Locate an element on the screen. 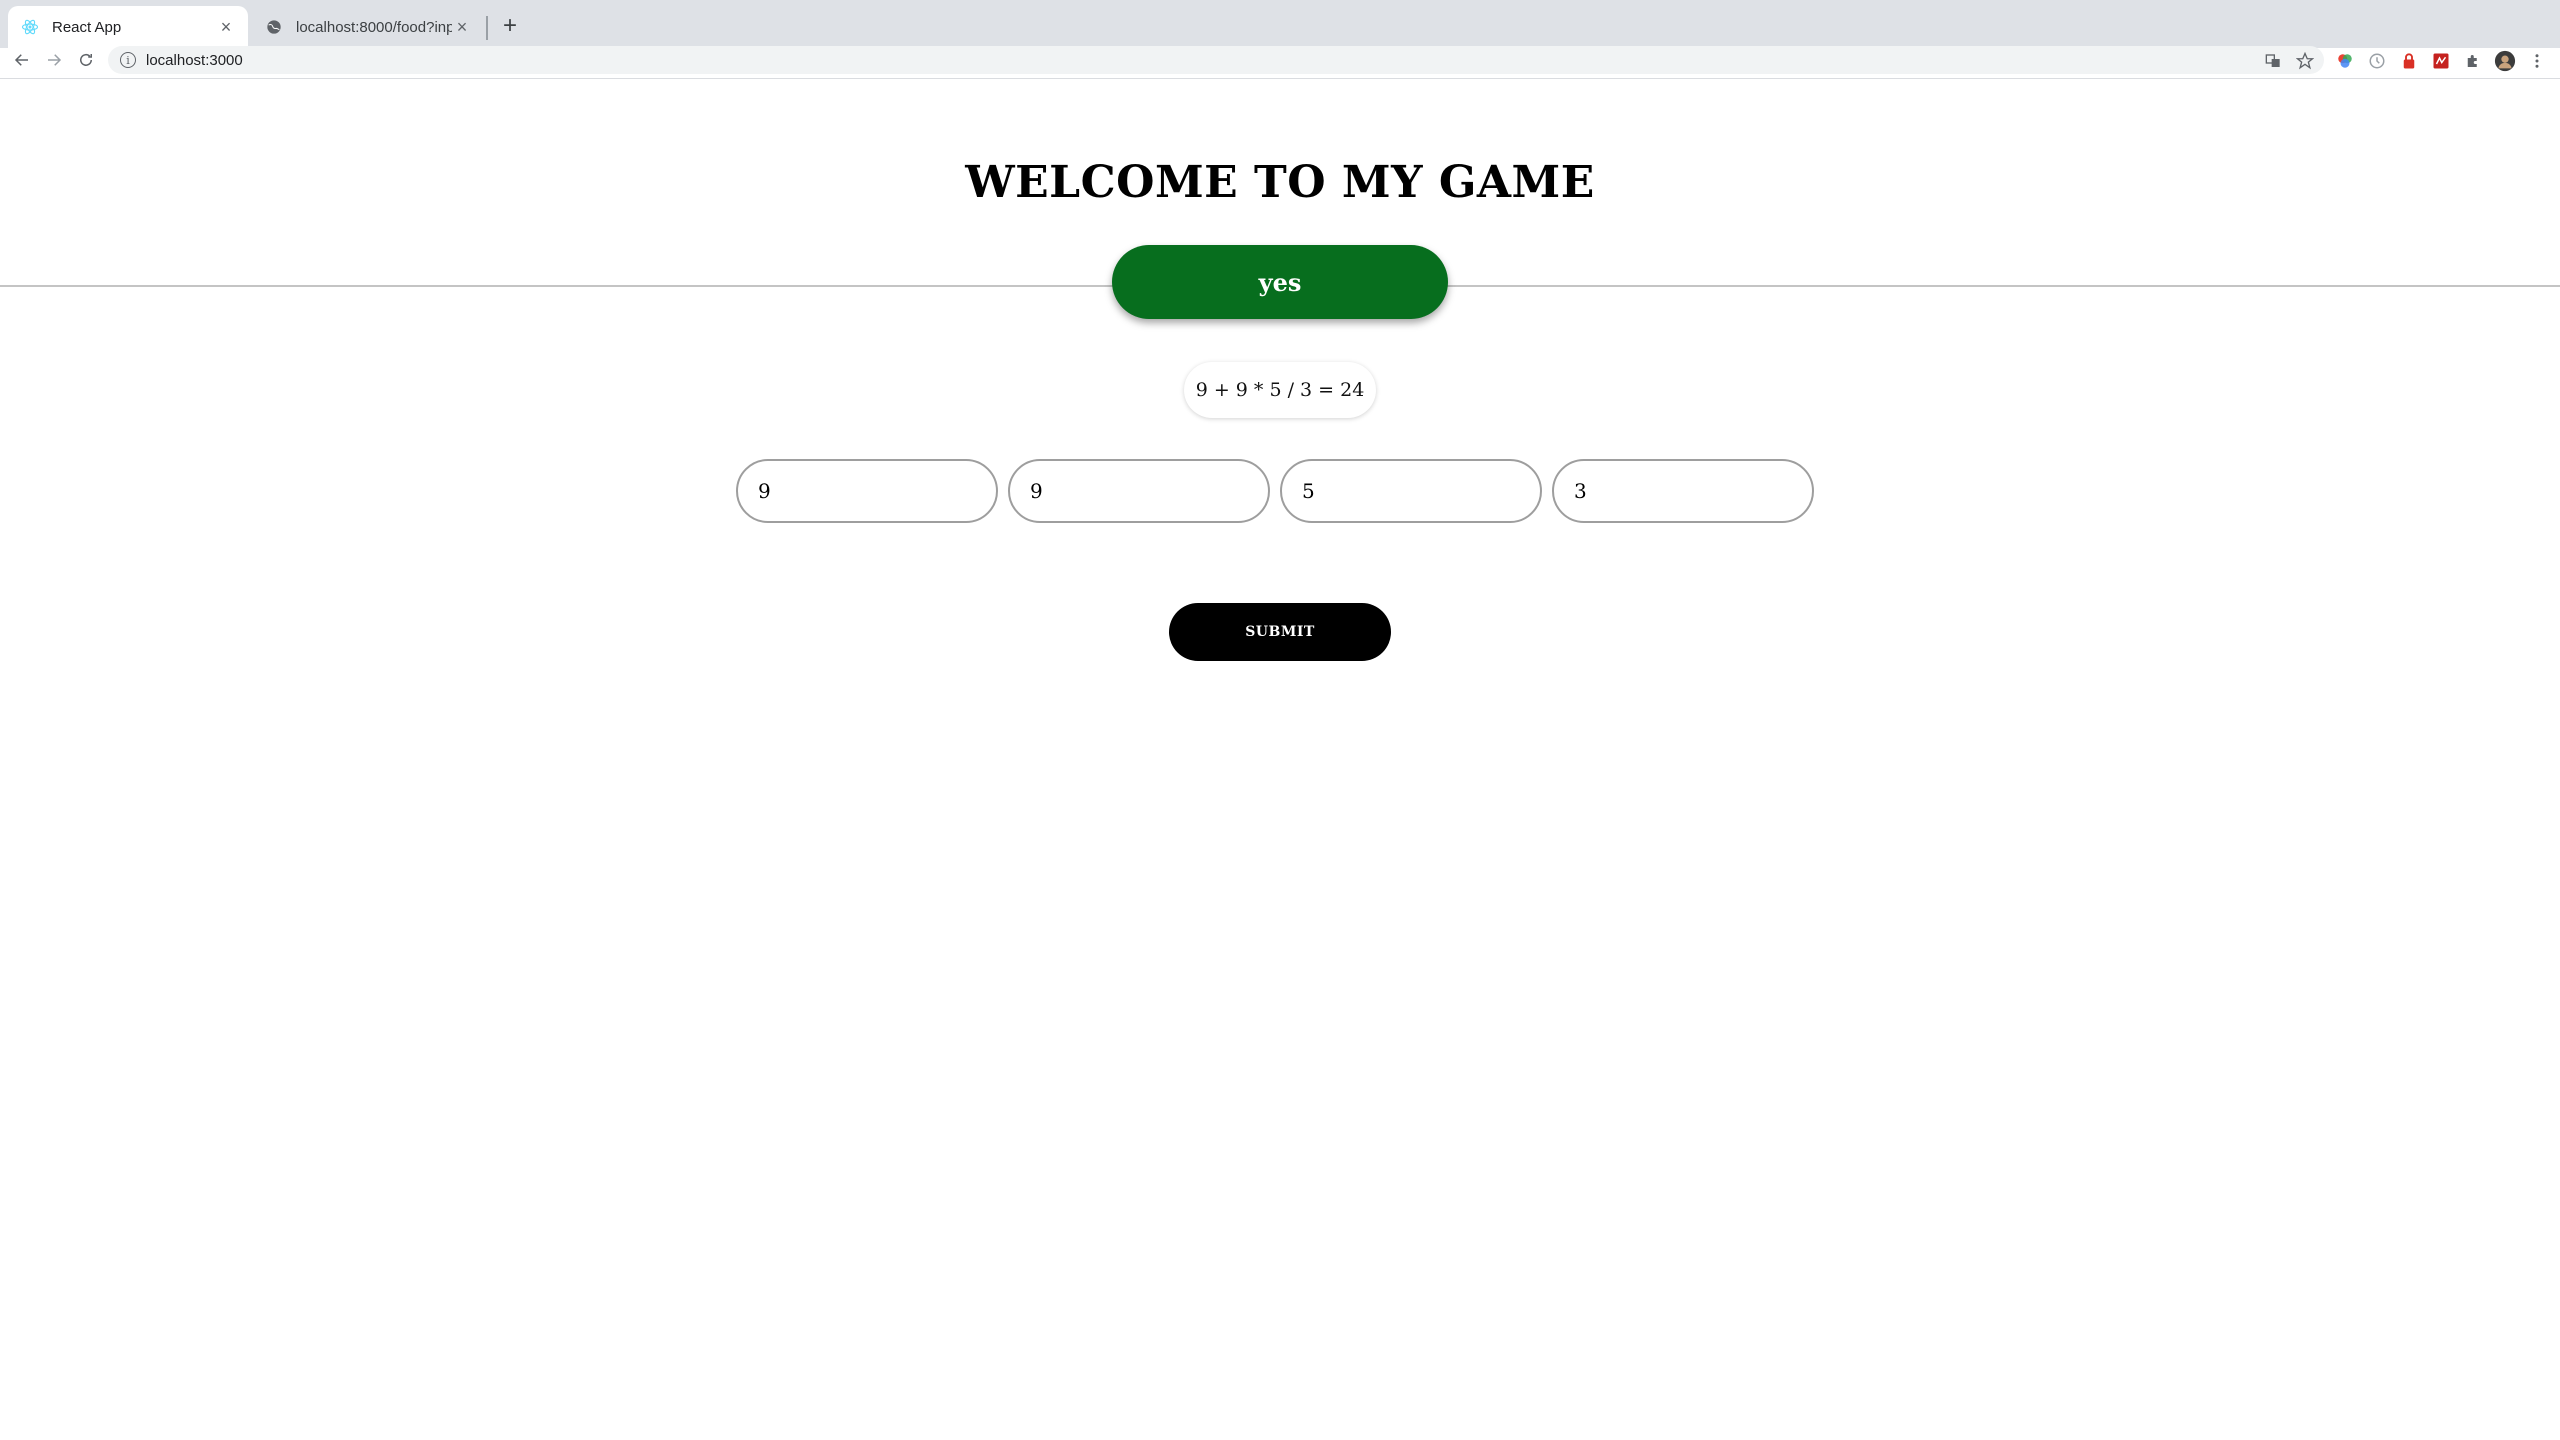 The image size is (2560, 1440). puzzle-icon is located at coordinates (2473, 61).